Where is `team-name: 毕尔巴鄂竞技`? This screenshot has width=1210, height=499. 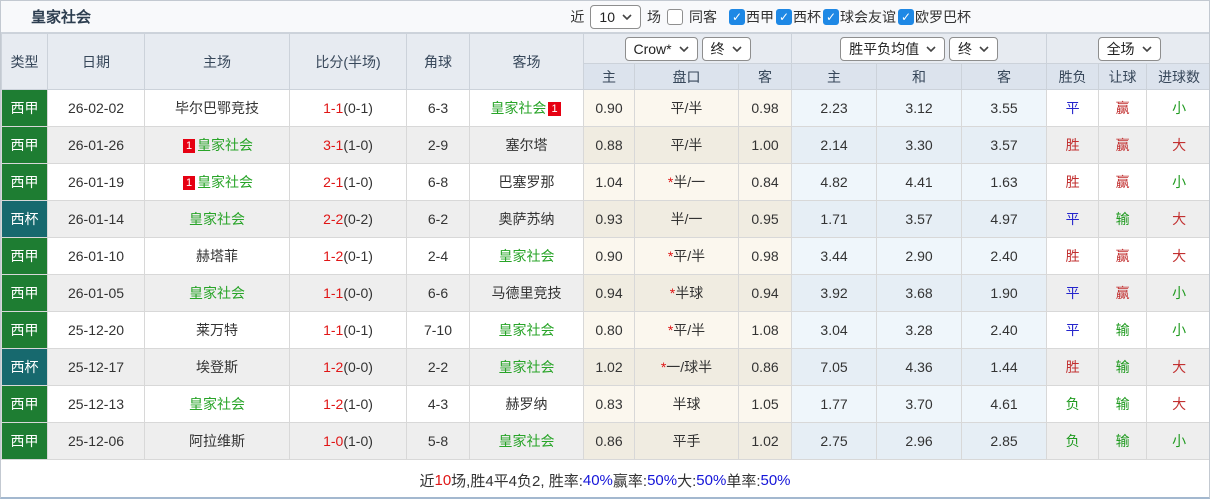
team-name: 毕尔巴鄂竞技 is located at coordinates (217, 108).